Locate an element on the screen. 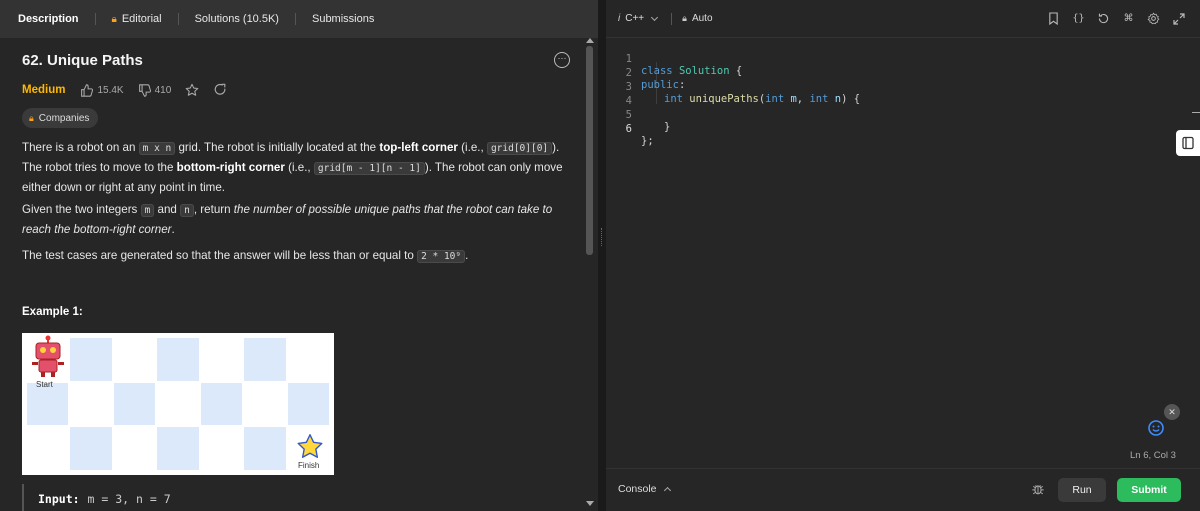 The width and height of the screenshot is (1200, 511). console-label: Console is located at coordinates (637, 489).